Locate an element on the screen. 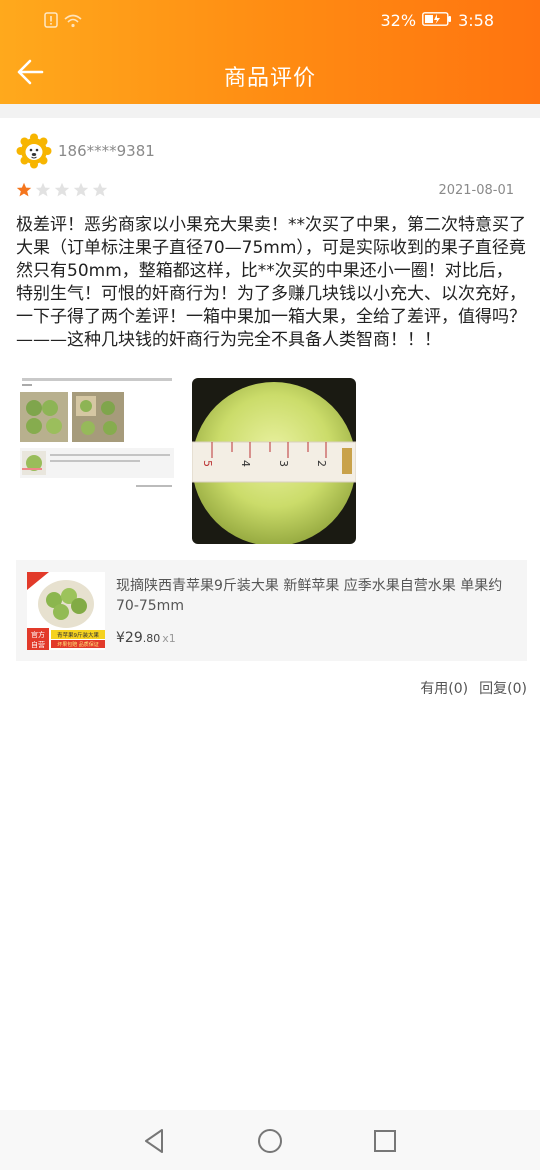 The width and height of the screenshot is (540, 1170). product-thumbnail: 官方 自营 青苹果9斤装大果 坏果包赔 品质保证 is located at coordinates (66, 611).